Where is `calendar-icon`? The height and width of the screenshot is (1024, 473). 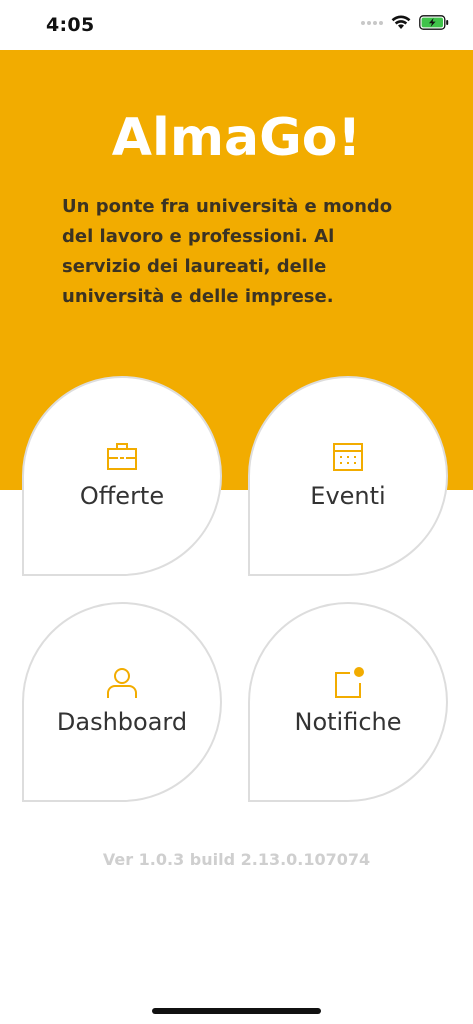
calendar-icon is located at coordinates (348, 457).